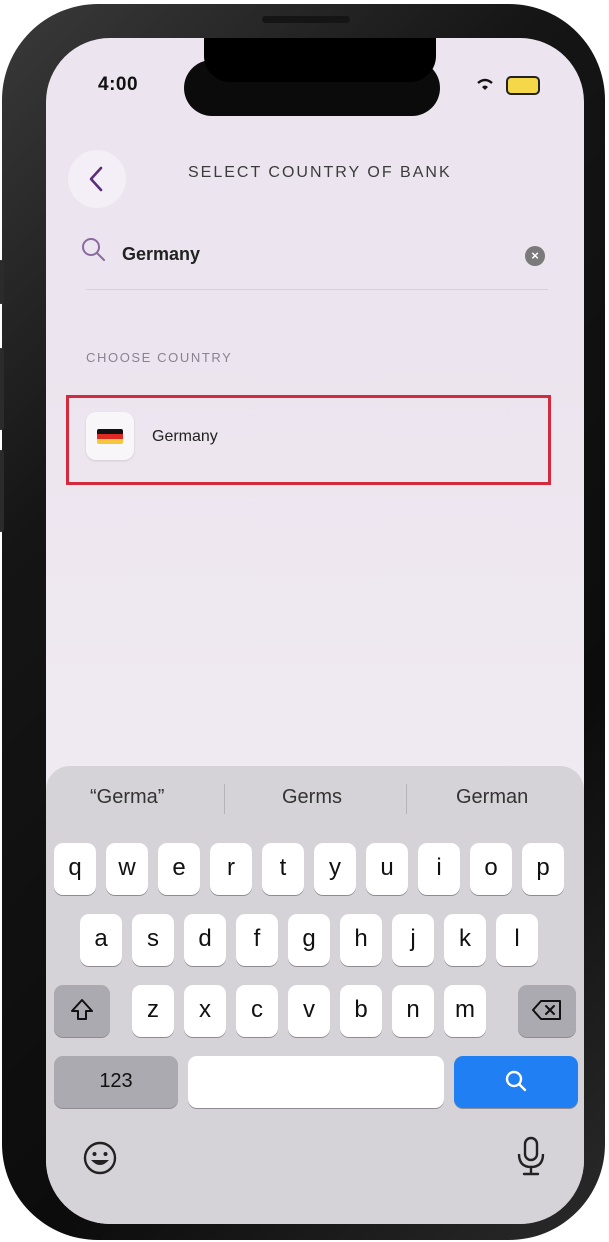 This screenshot has height=1242, width=609. I want to click on earpiece-speaker, so click(306, 19).